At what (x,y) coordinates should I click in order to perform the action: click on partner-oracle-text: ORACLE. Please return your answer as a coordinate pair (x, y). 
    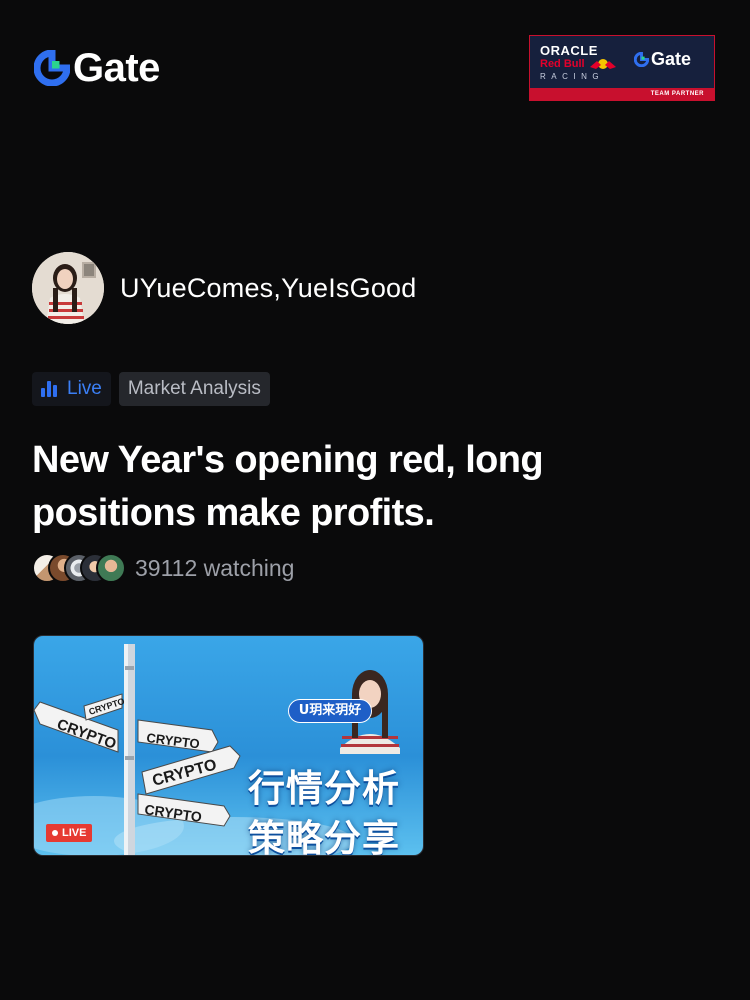
    Looking at the image, I should click on (569, 50).